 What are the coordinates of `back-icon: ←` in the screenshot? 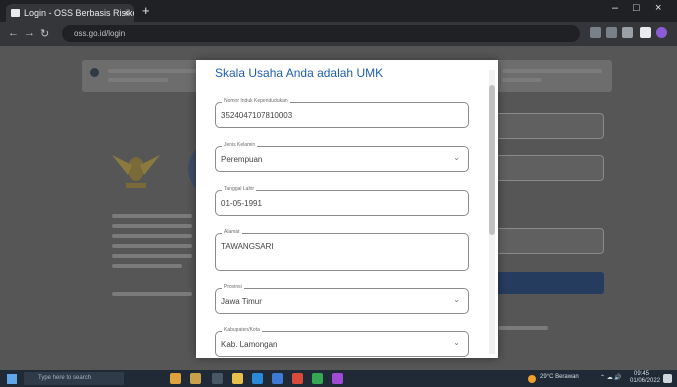 It's located at (13, 33).